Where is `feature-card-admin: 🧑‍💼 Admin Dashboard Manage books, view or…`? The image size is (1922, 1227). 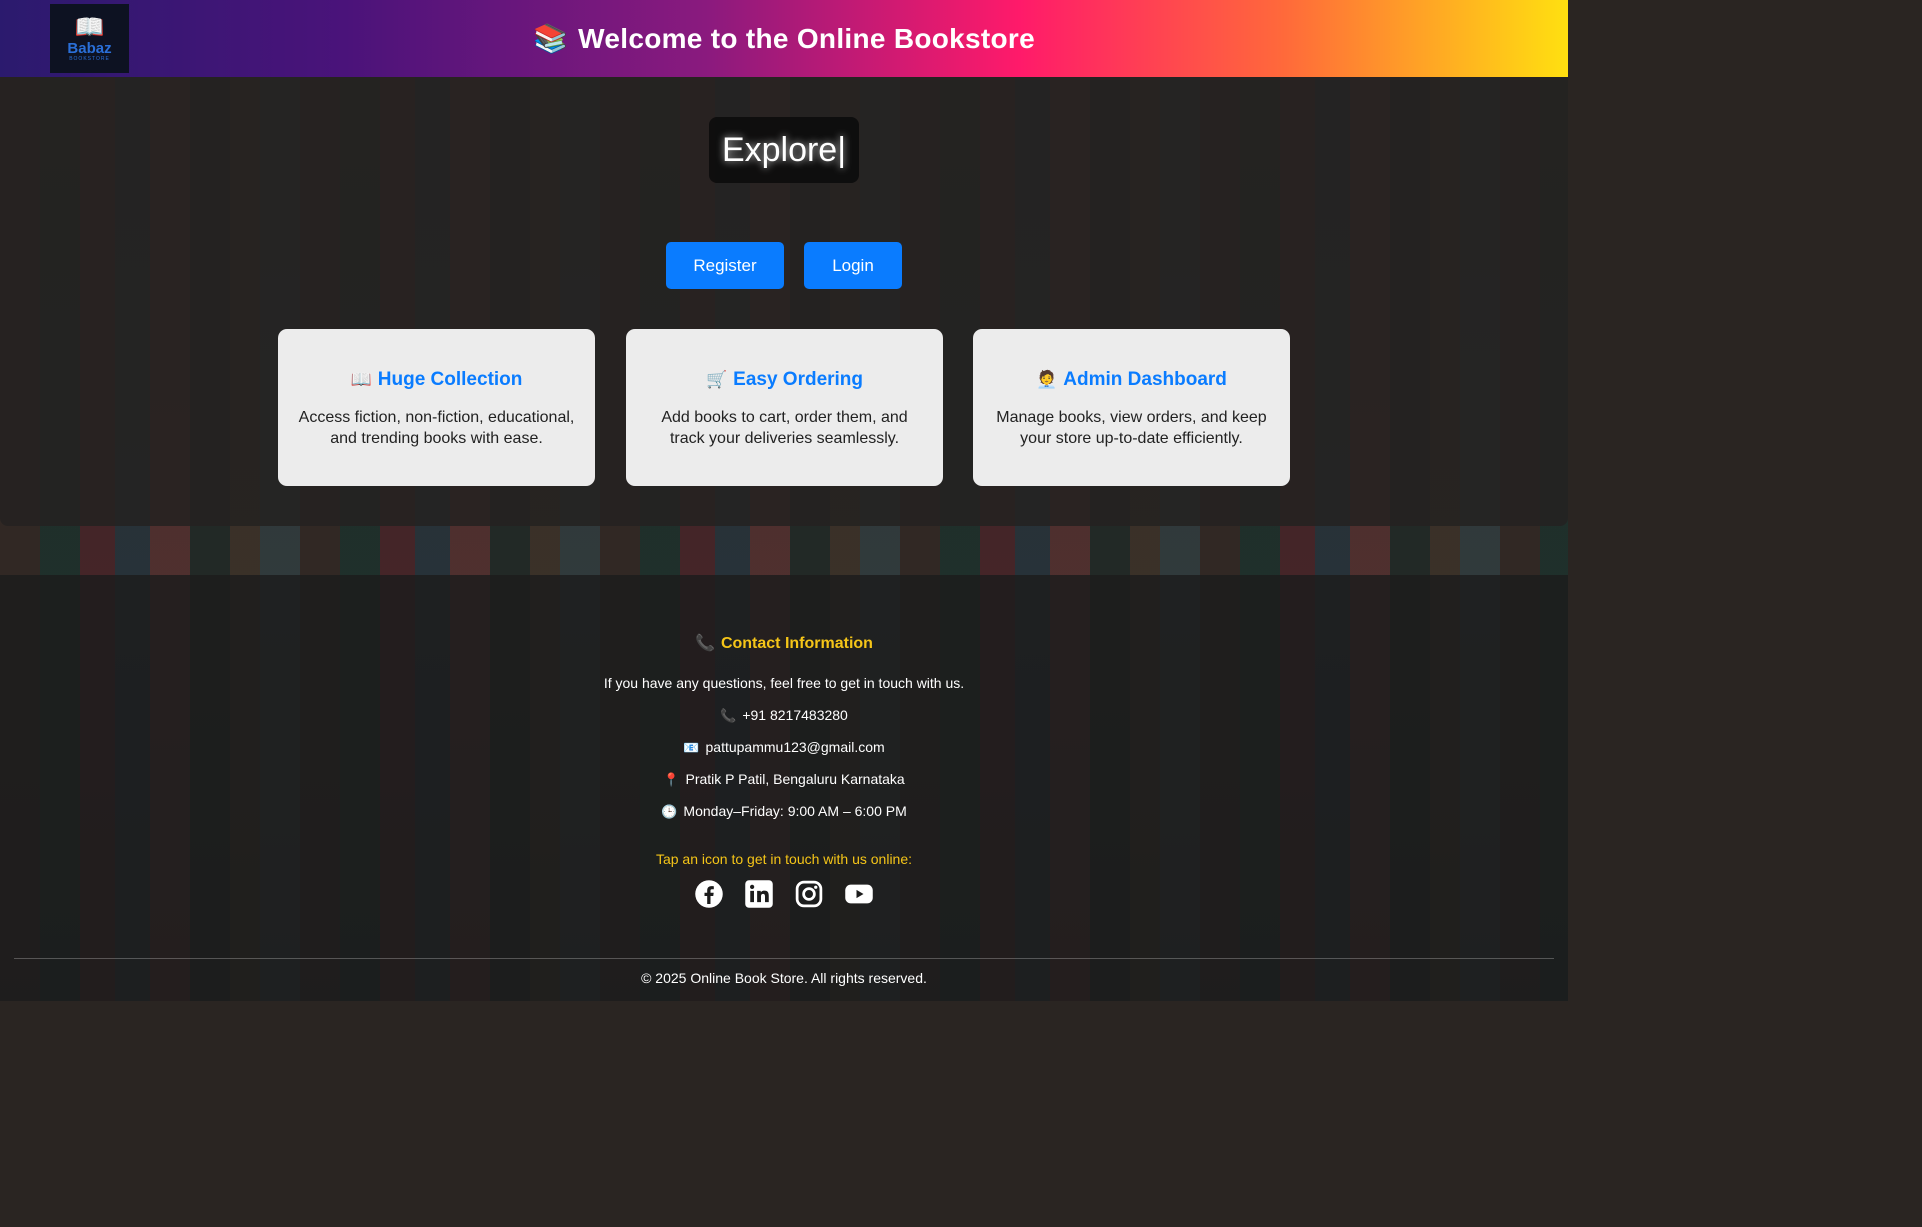
feature-card-admin: 🧑‍💼 Admin Dashboard Manage books, view or… is located at coordinates (1131, 407).